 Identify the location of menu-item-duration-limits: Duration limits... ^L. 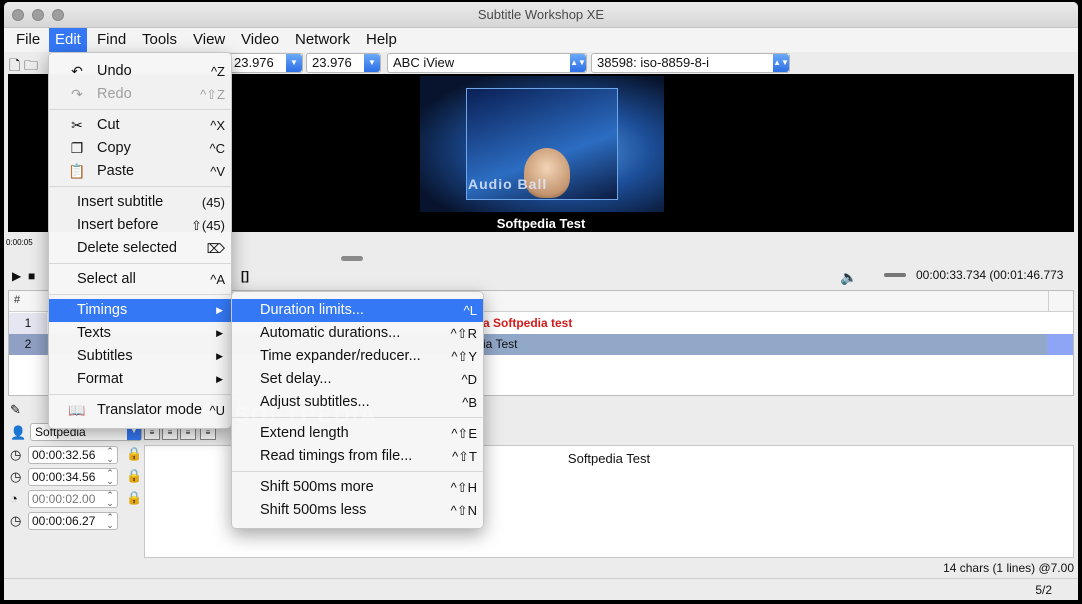
(357, 310).